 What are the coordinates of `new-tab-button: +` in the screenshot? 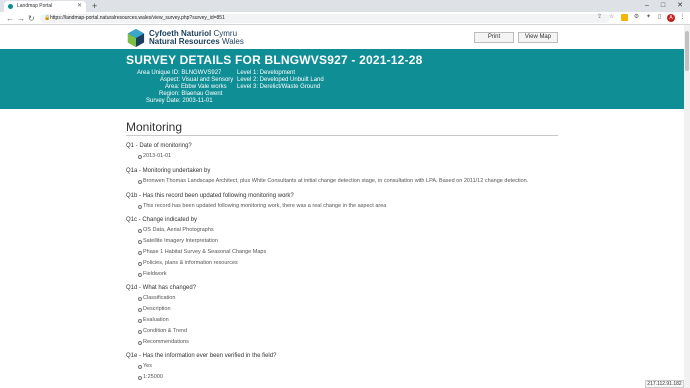 It's located at (94, 6).